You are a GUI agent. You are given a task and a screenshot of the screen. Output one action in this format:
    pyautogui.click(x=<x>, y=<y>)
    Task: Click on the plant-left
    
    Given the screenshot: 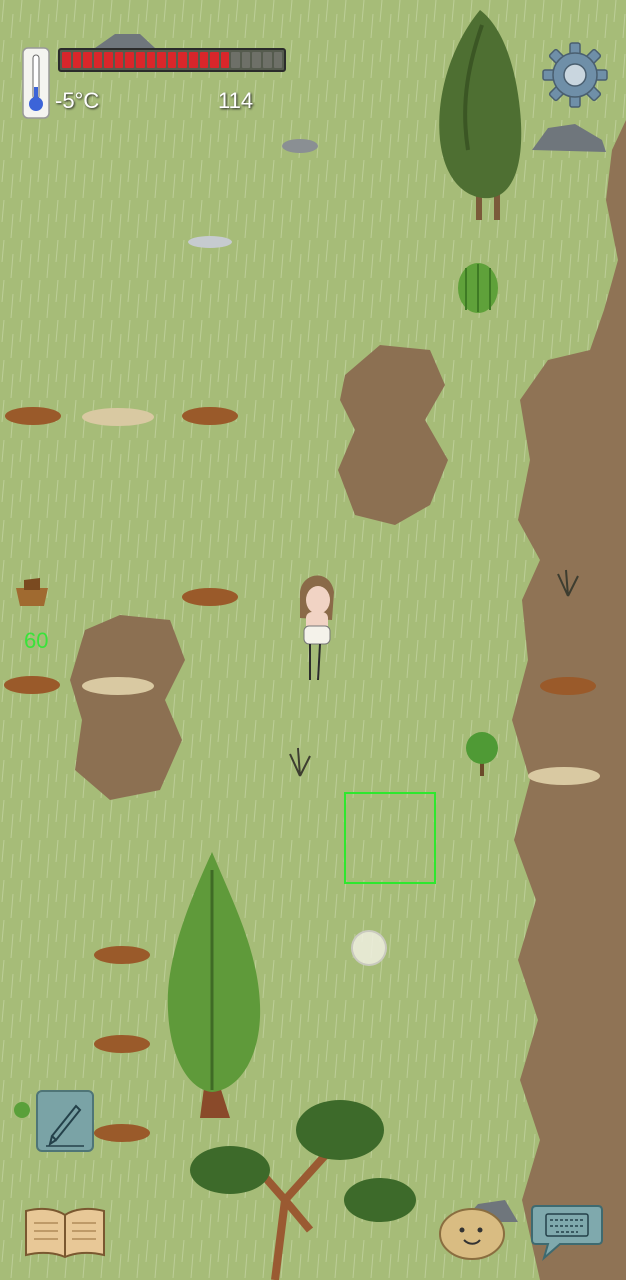 What is the action you would take?
    pyautogui.click(x=22, y=1110)
    